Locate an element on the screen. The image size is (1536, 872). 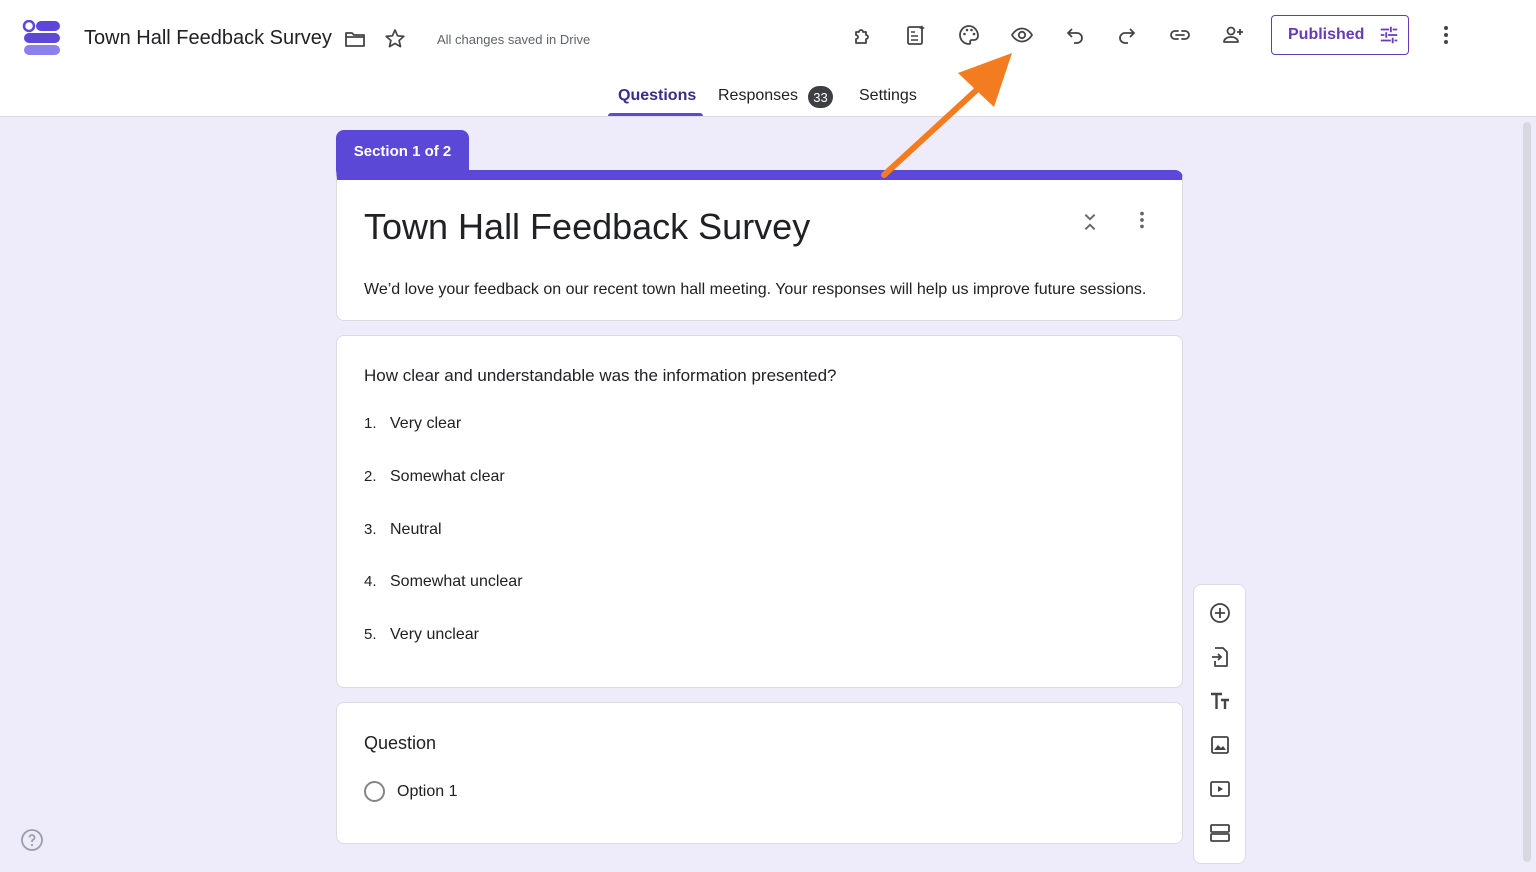
scrollbar is located at coordinates (1527, 496).